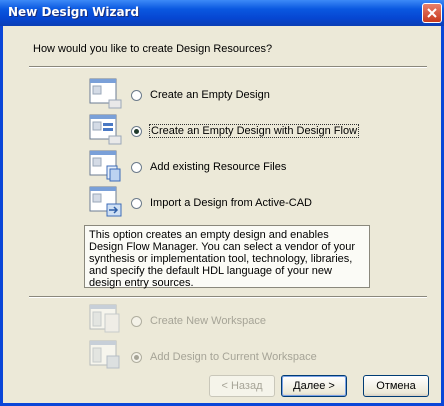 The image size is (444, 406). What do you see at coordinates (314, 386) in the screenshot?
I see `next-button: Далее >` at bounding box center [314, 386].